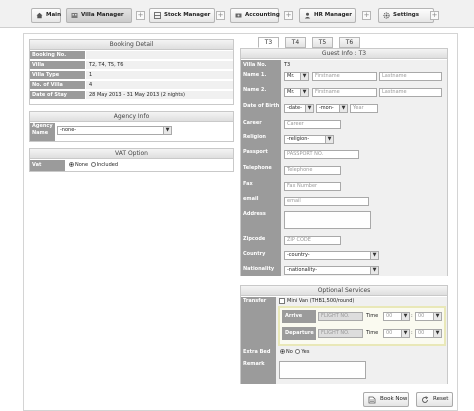 The image size is (474, 411). What do you see at coordinates (441, 399) in the screenshot?
I see `reset-label: Reset` at bounding box center [441, 399].